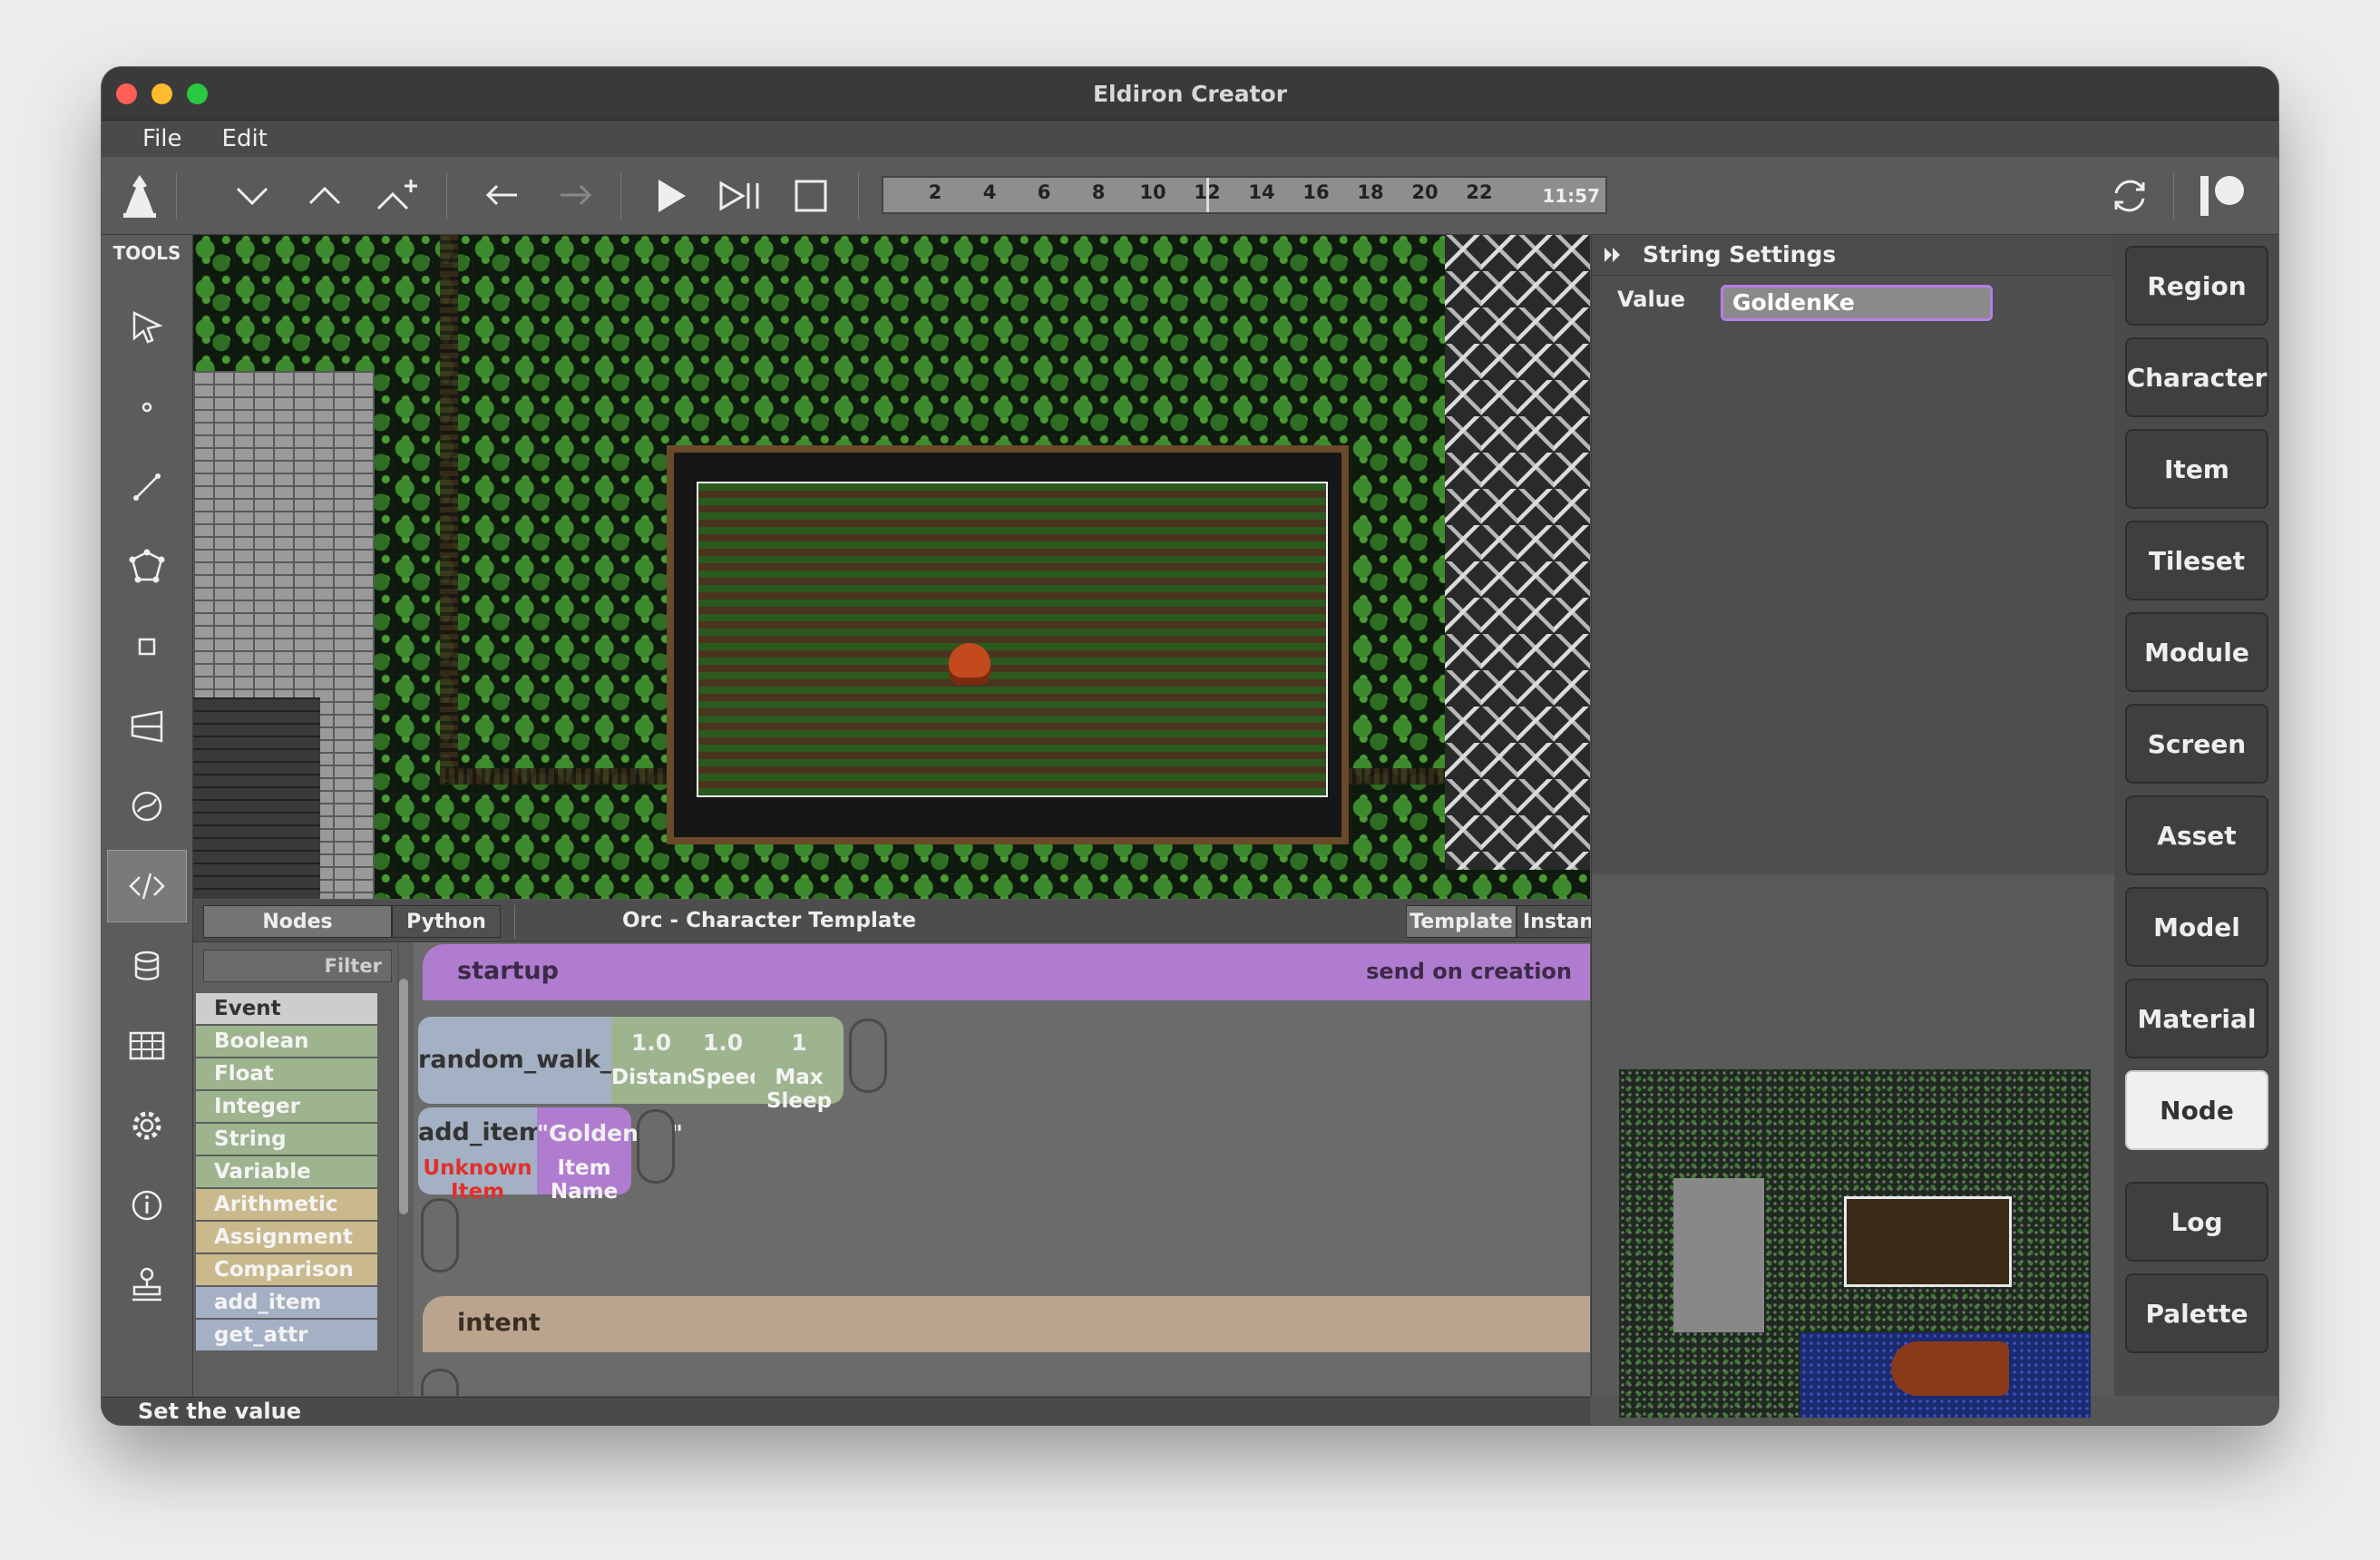  Describe the element at coordinates (2197, 835) in the screenshot. I see `category-asset: Asset` at that location.